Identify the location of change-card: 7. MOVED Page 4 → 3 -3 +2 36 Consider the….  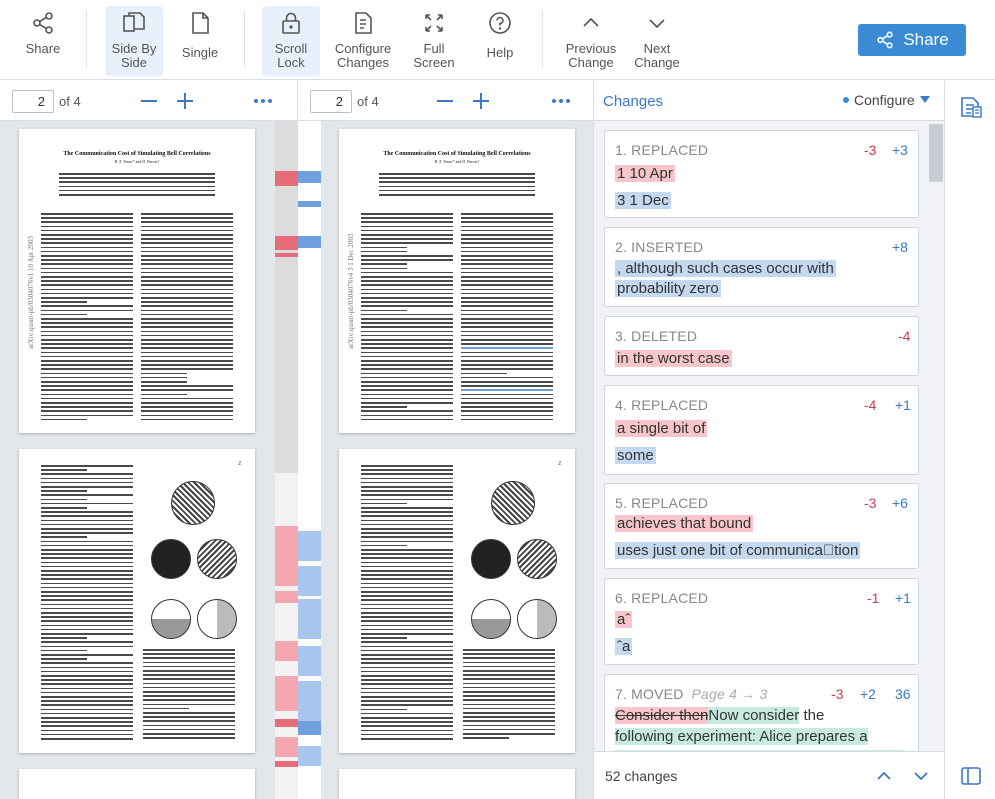
(761, 712).